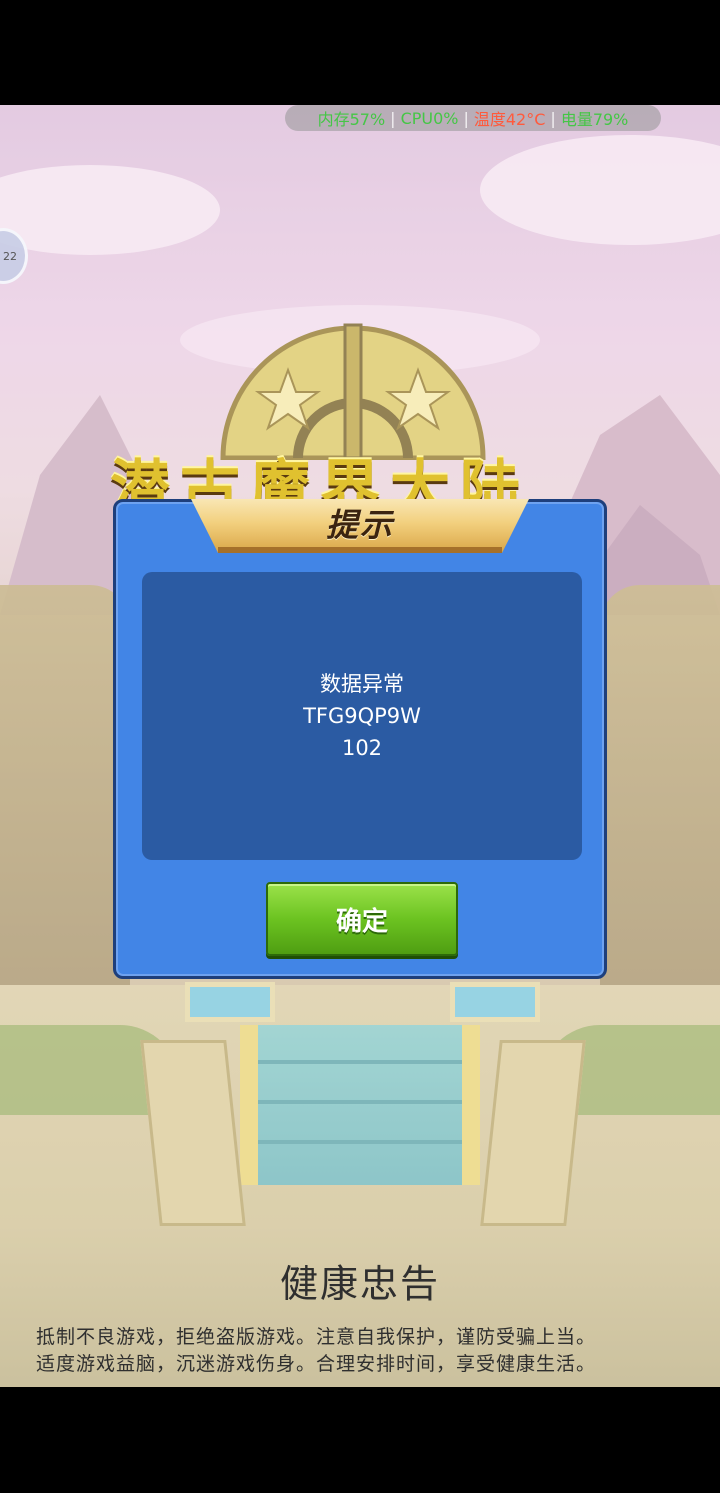 The height and width of the screenshot is (1493, 720). I want to click on cpu-stat: CPU0%, so click(429, 118).